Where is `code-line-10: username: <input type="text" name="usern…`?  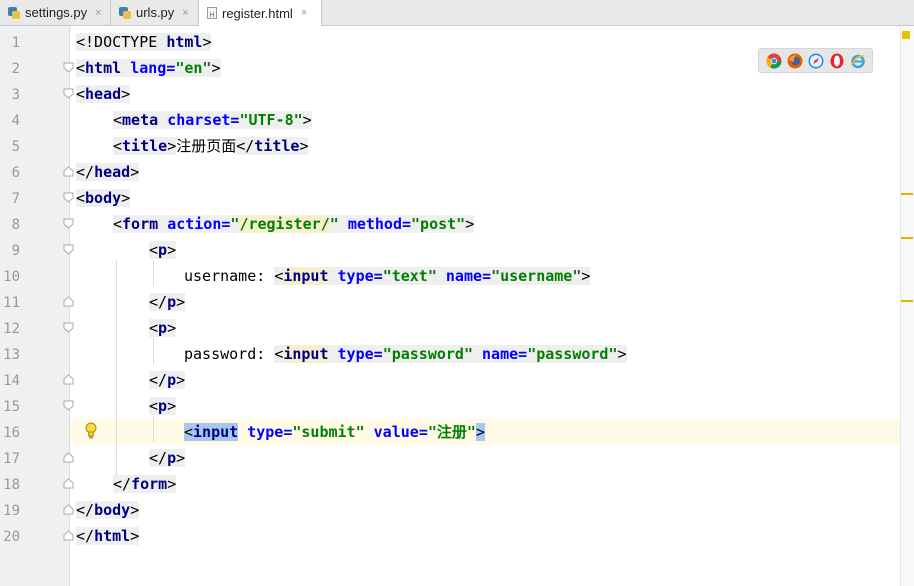
code-line-10: username: <input type="text" name="usern… is located at coordinates (387, 276).